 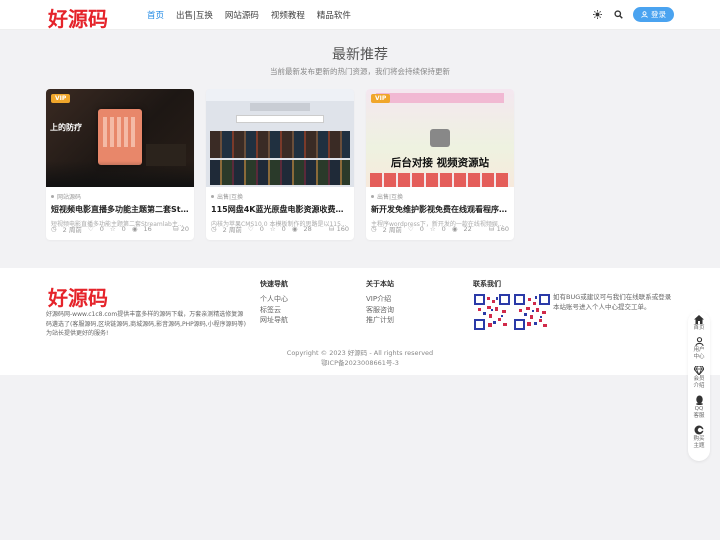 What do you see at coordinates (699, 442) in the screenshot?
I see `float-label: 购买主题` at bounding box center [699, 442].